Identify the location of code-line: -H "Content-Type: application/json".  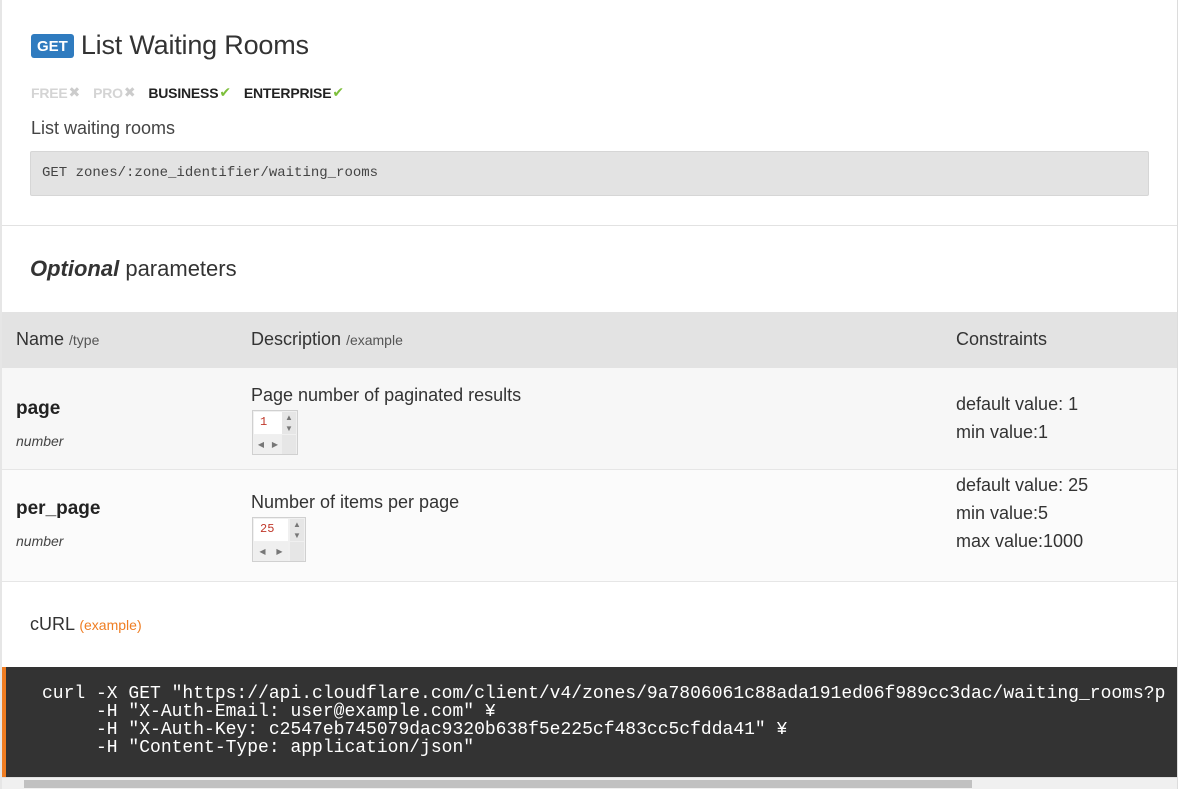
(258, 748).